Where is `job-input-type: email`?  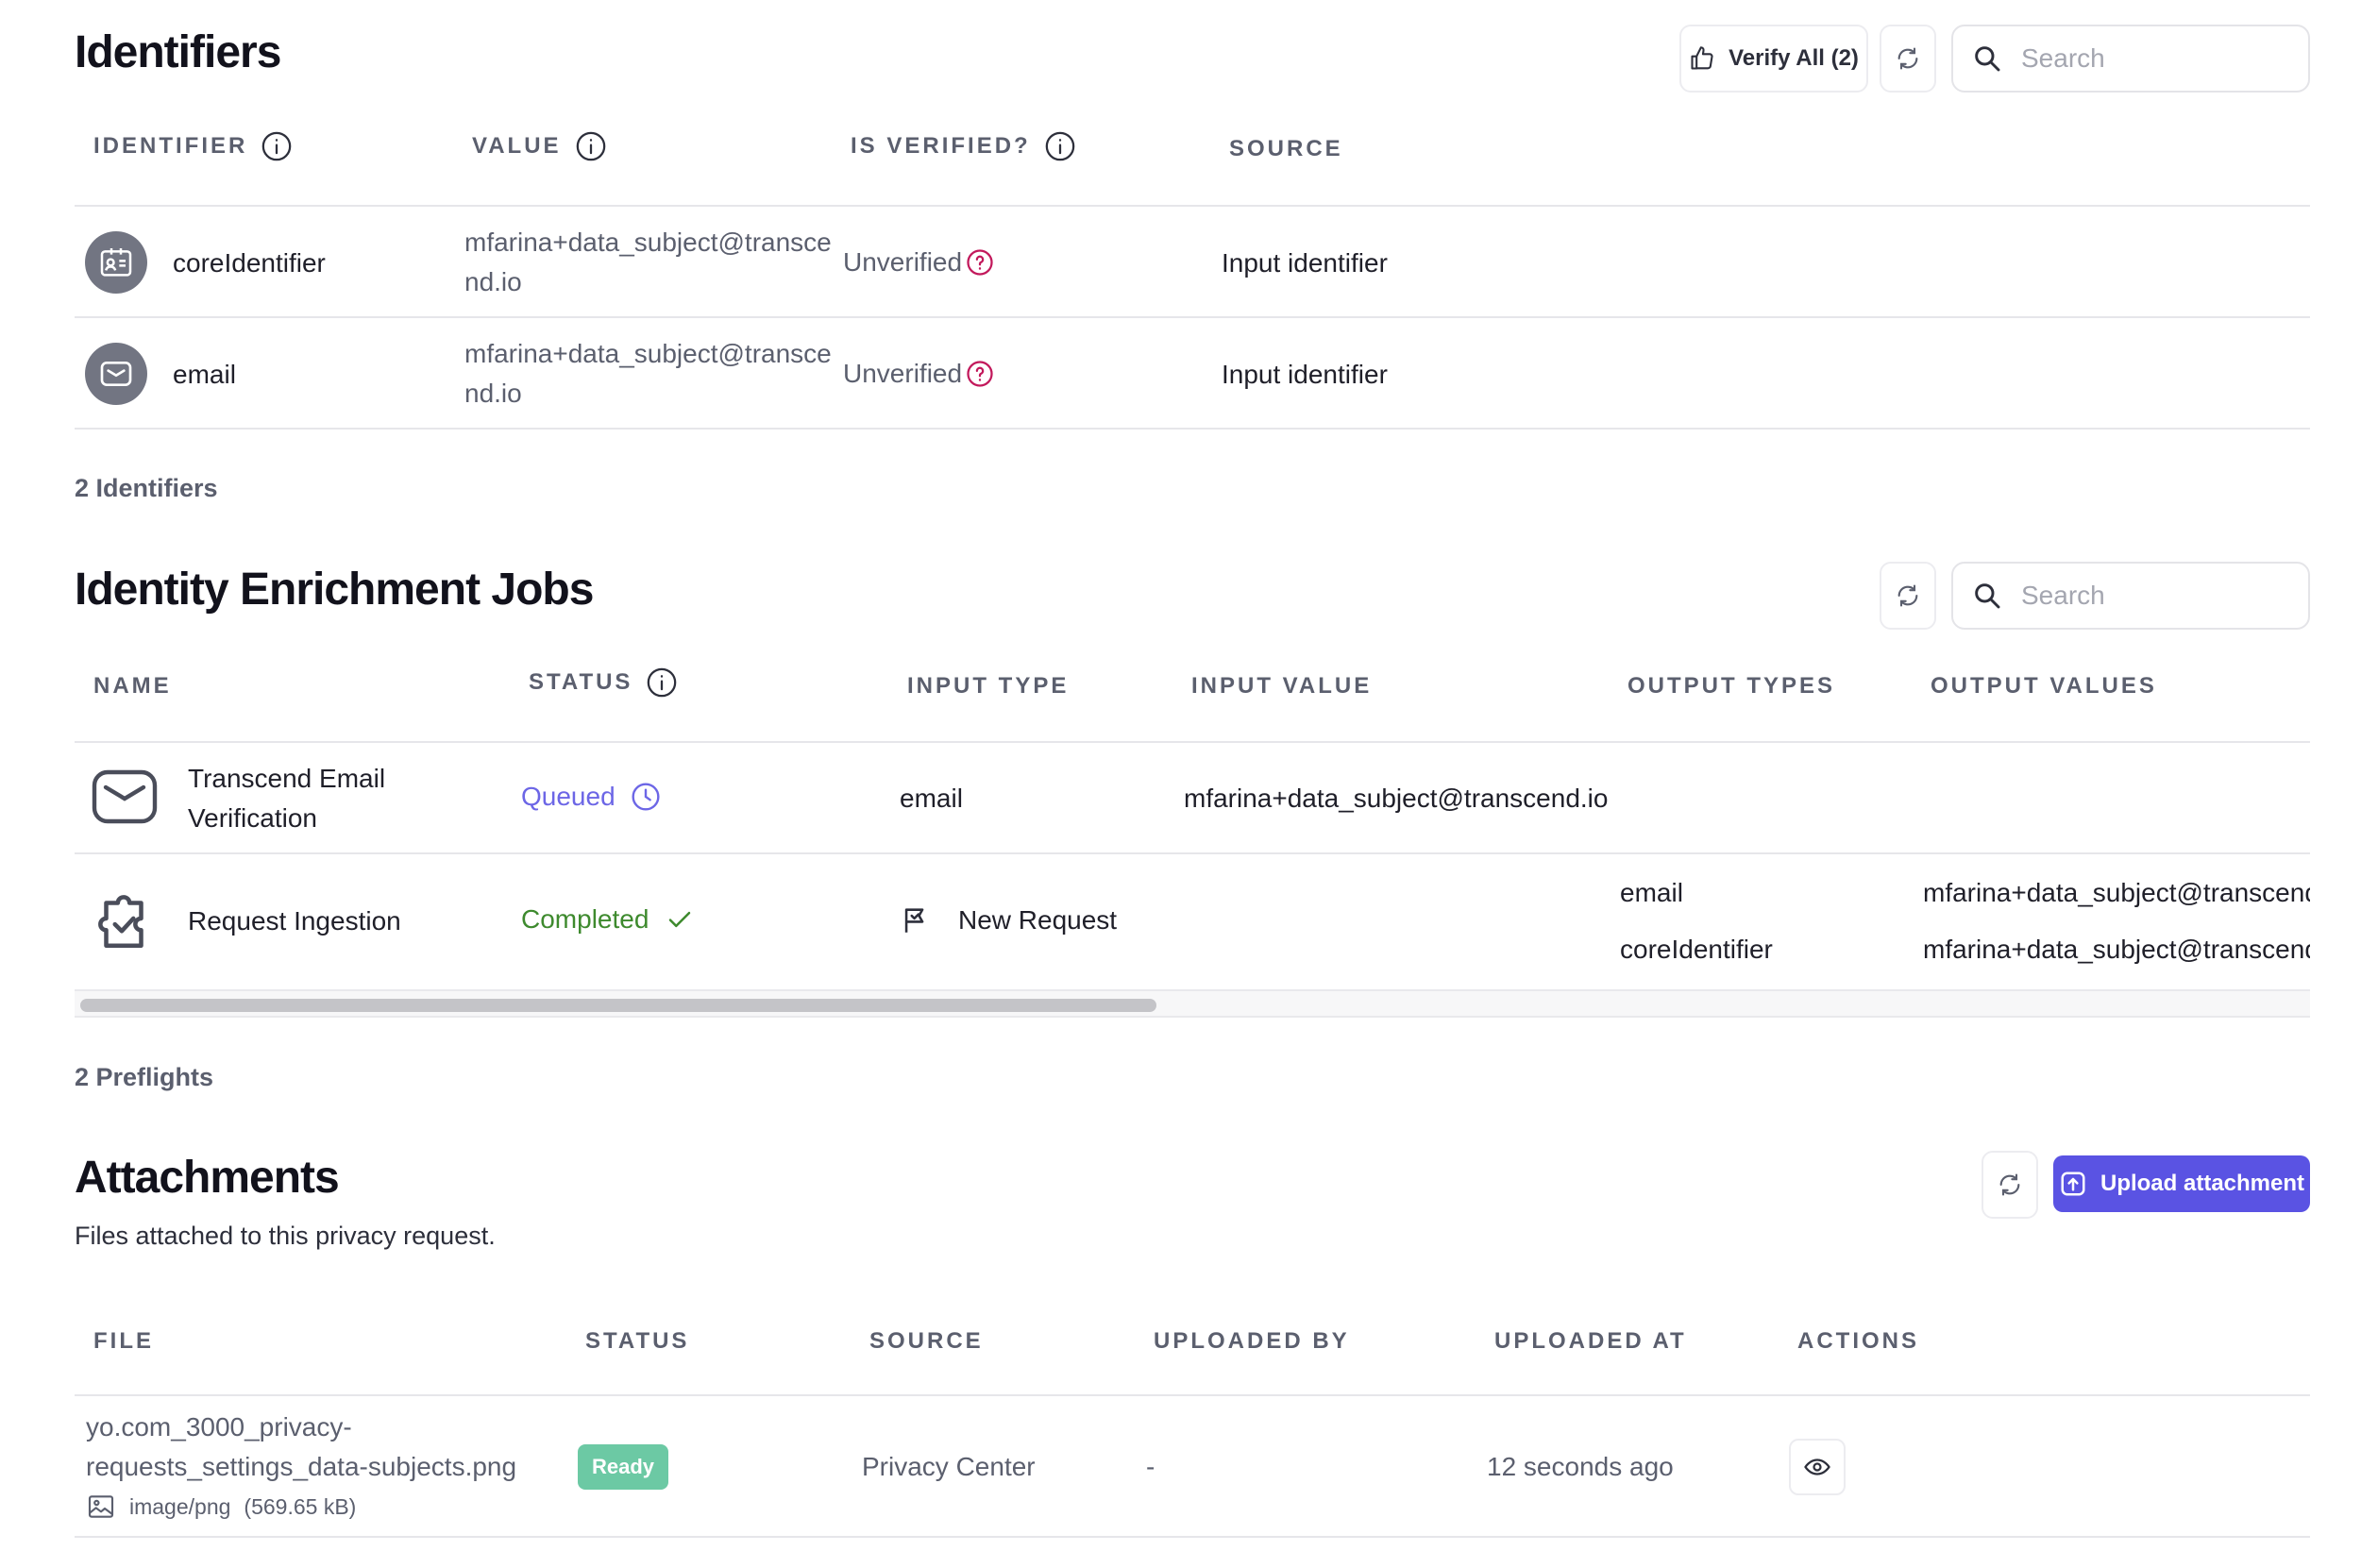 job-input-type: email is located at coordinates (931, 798).